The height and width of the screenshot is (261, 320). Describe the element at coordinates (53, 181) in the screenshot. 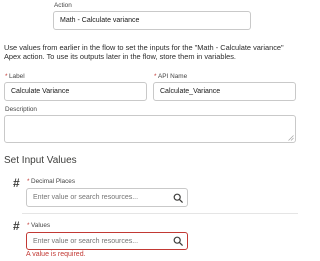

I see `decimal-places-label-text: Decimal Places` at that location.